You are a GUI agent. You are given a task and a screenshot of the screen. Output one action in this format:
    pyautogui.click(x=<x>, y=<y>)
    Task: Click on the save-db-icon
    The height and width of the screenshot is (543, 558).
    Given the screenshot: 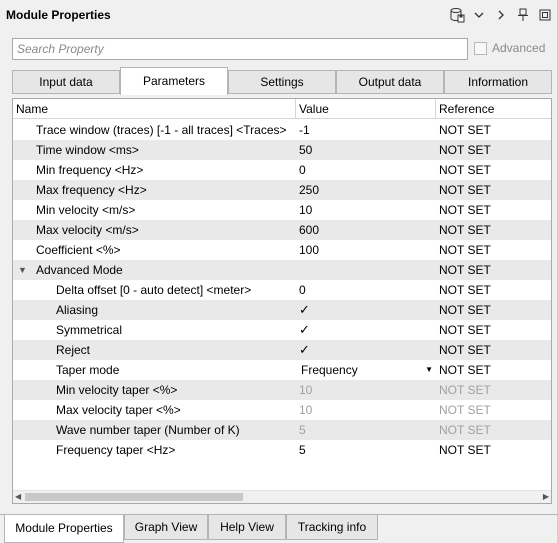 What is the action you would take?
    pyautogui.click(x=457, y=15)
    